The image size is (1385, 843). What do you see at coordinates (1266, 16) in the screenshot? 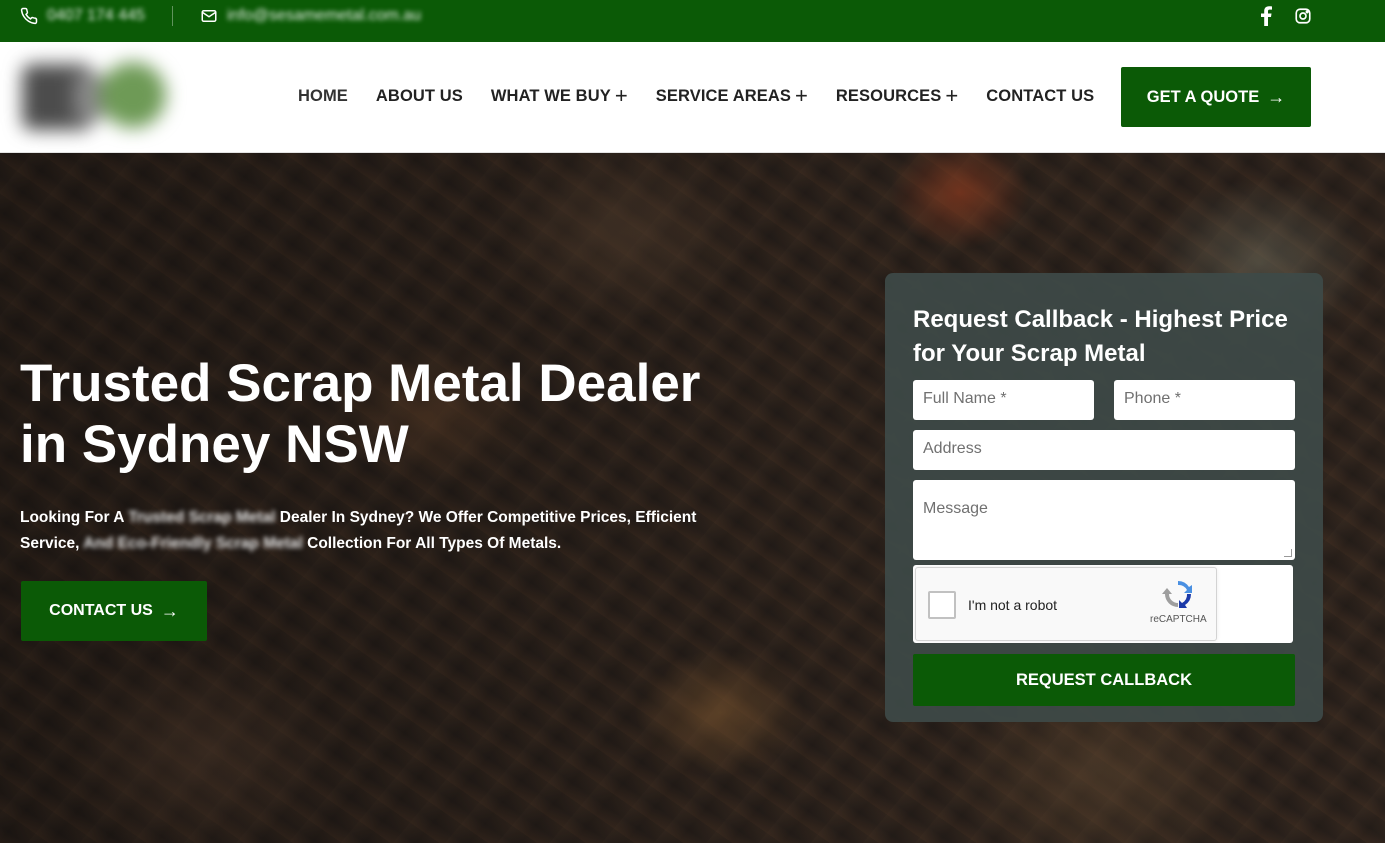
I see `facebook-icon` at bounding box center [1266, 16].